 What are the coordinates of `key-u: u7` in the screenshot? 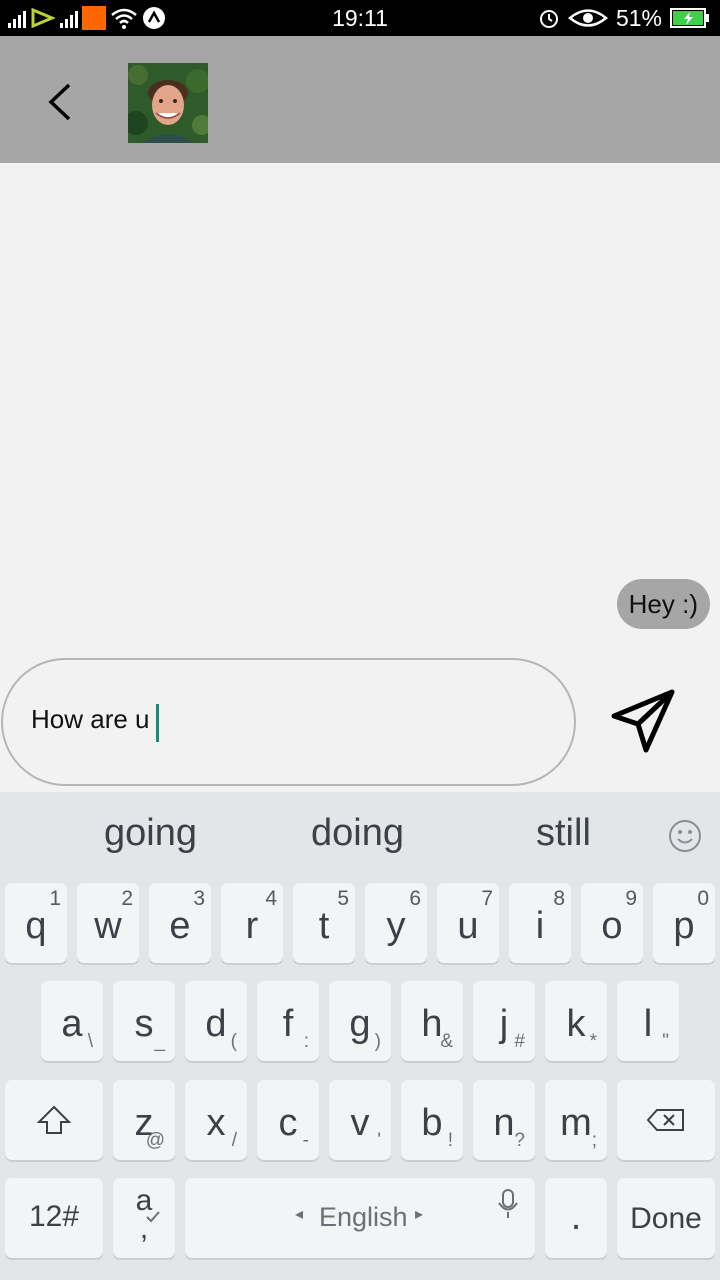 It's located at (468, 923).